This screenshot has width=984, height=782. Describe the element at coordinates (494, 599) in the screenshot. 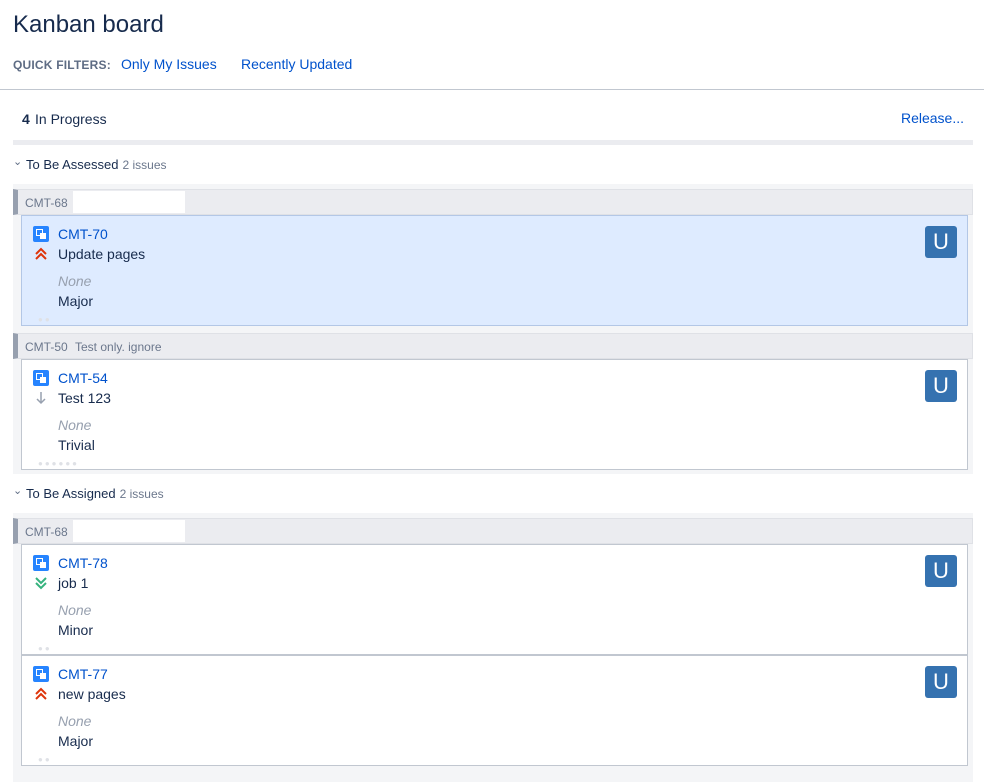

I see `issue-card-cmt-78: CMT-78 job 1 None Minor U ●●` at that location.